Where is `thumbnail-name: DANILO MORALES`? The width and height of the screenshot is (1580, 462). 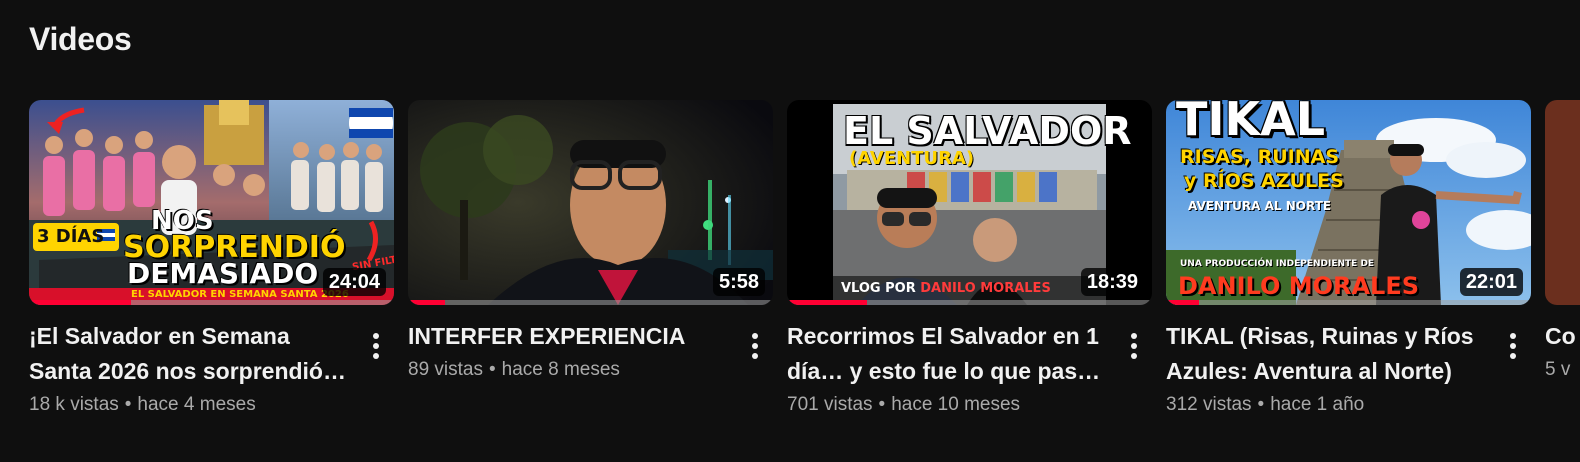
thumbnail-name: DANILO MORALES is located at coordinates (1299, 286).